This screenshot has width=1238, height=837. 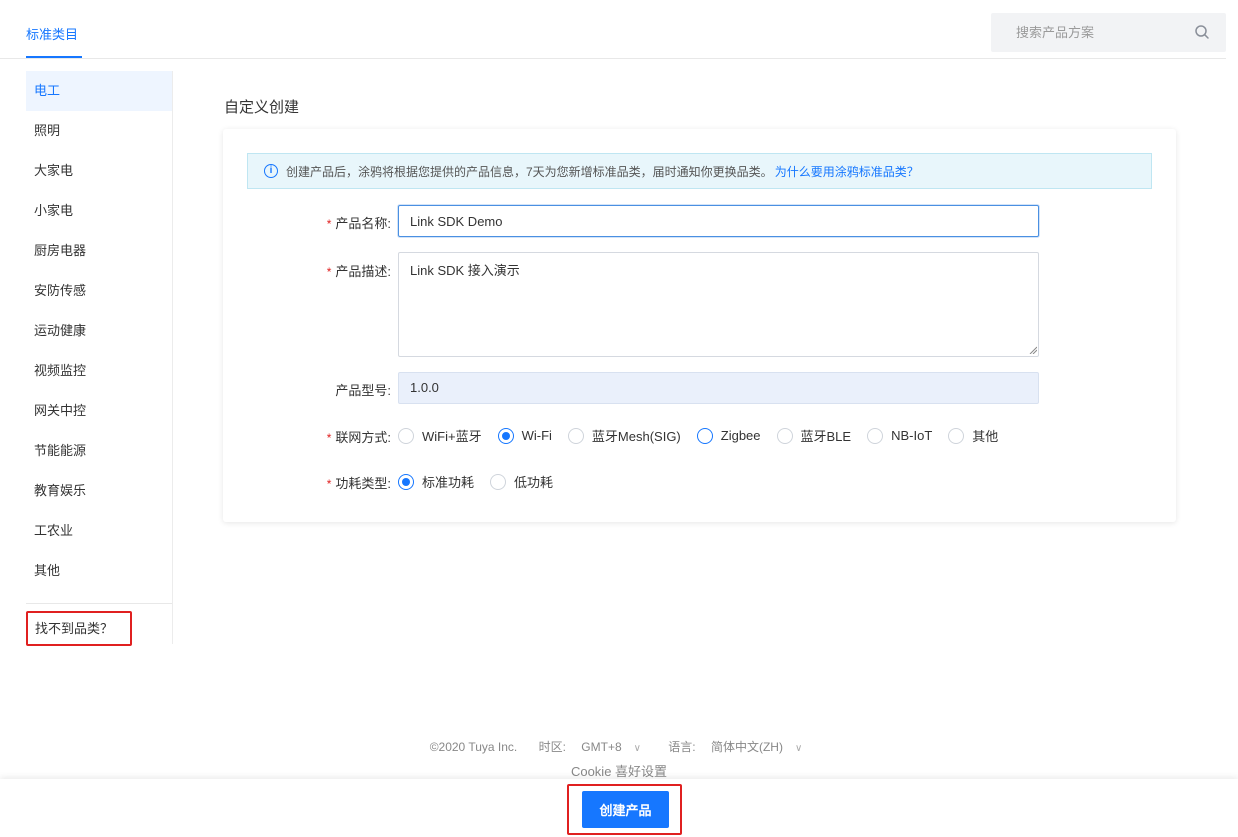 What do you see at coordinates (99, 131) in the screenshot?
I see `sidebar-item-lighting: 照明` at bounding box center [99, 131].